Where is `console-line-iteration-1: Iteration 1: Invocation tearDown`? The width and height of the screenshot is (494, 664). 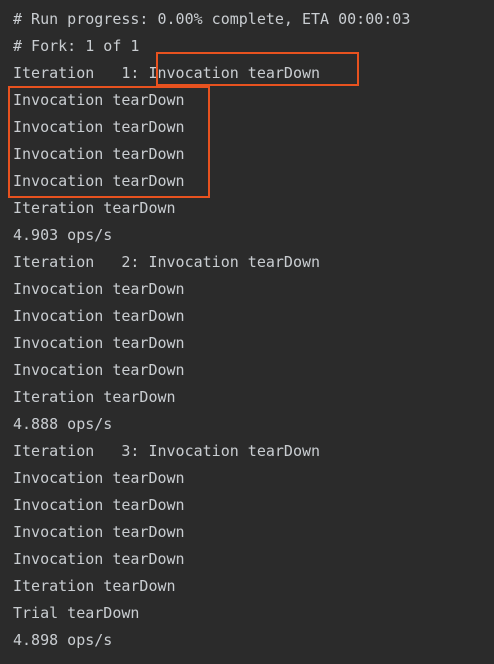
console-line-iteration-1: Iteration 1: Invocation tearDown is located at coordinates (167, 73).